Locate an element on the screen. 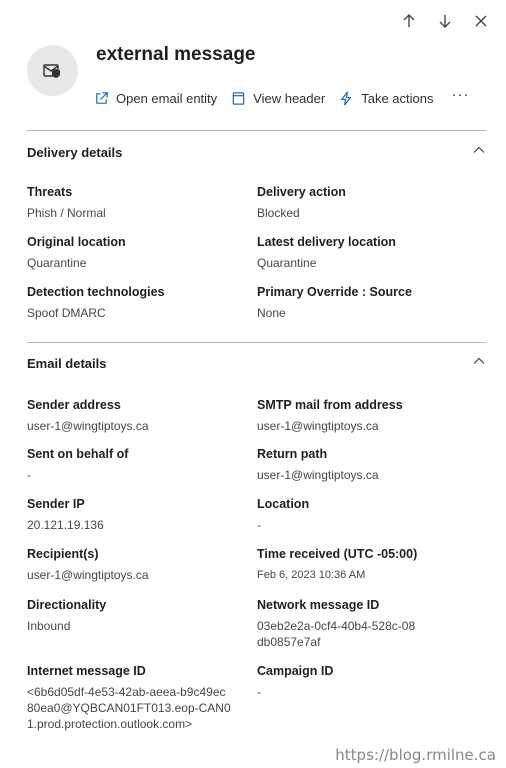 Image resolution: width=506 pixels, height=768 pixels. panel-title: external message is located at coordinates (176, 54).